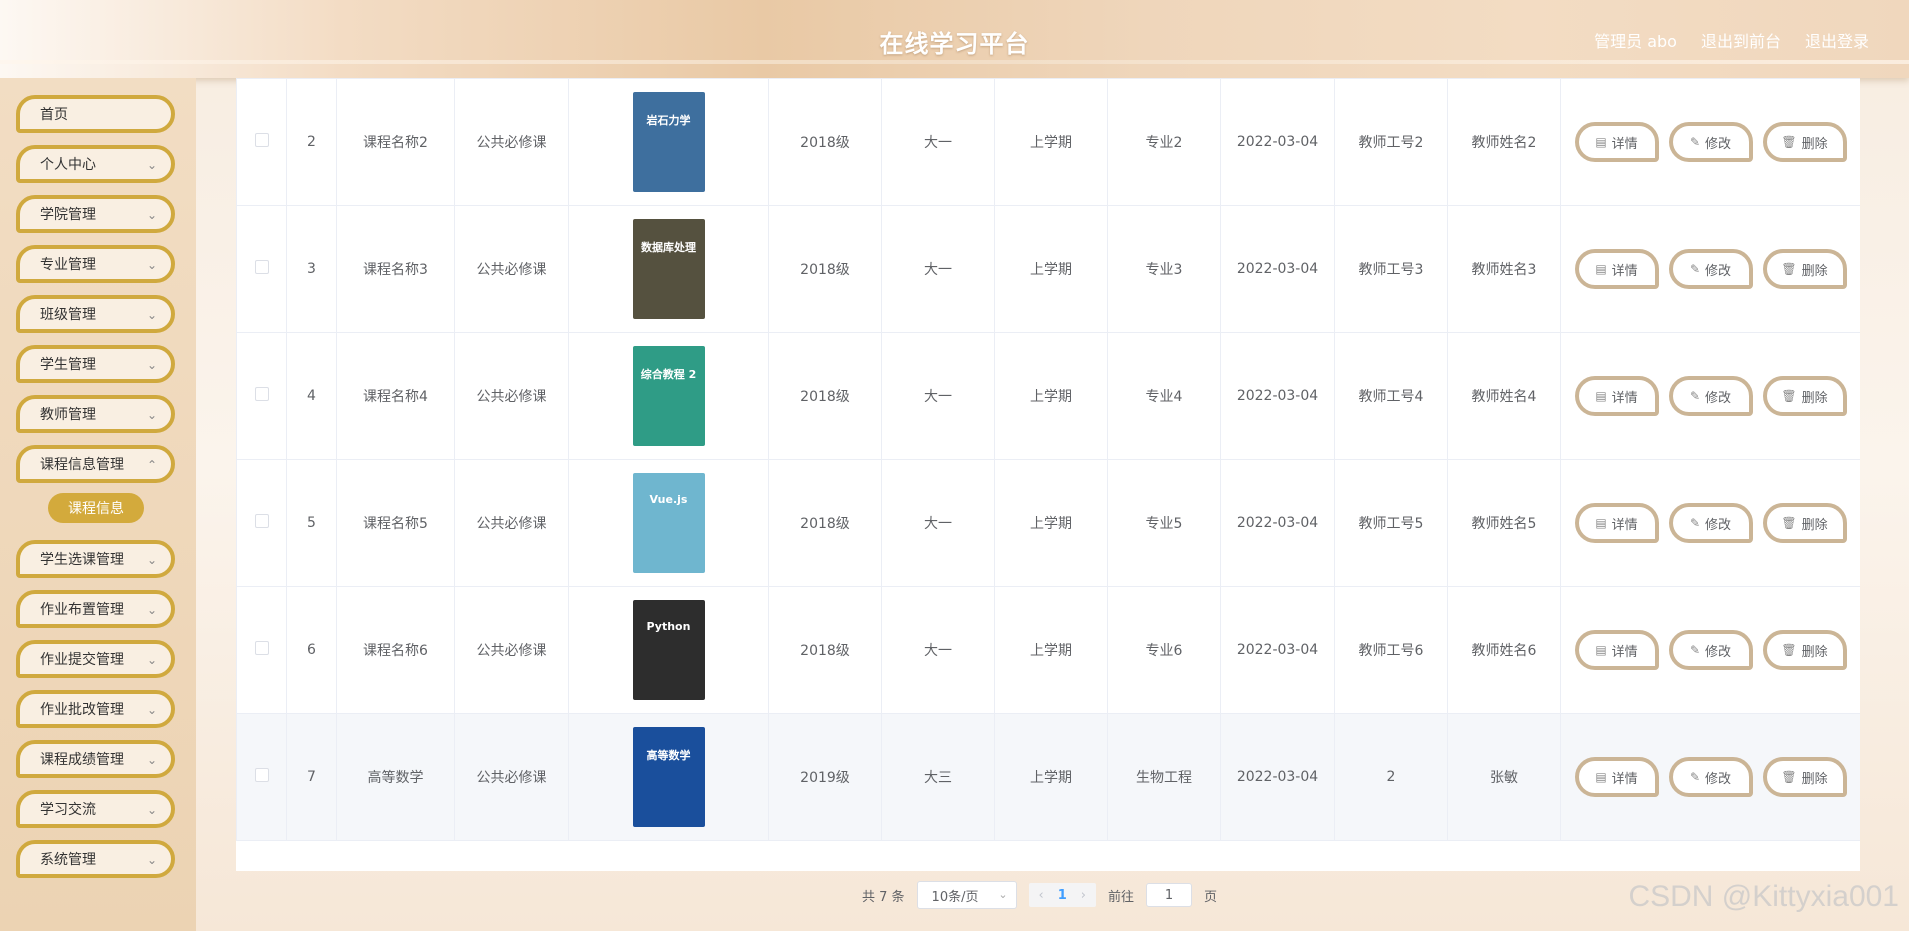  What do you see at coordinates (1391, 142) in the screenshot?
I see `cell-teacher-id: 教师工号2` at bounding box center [1391, 142].